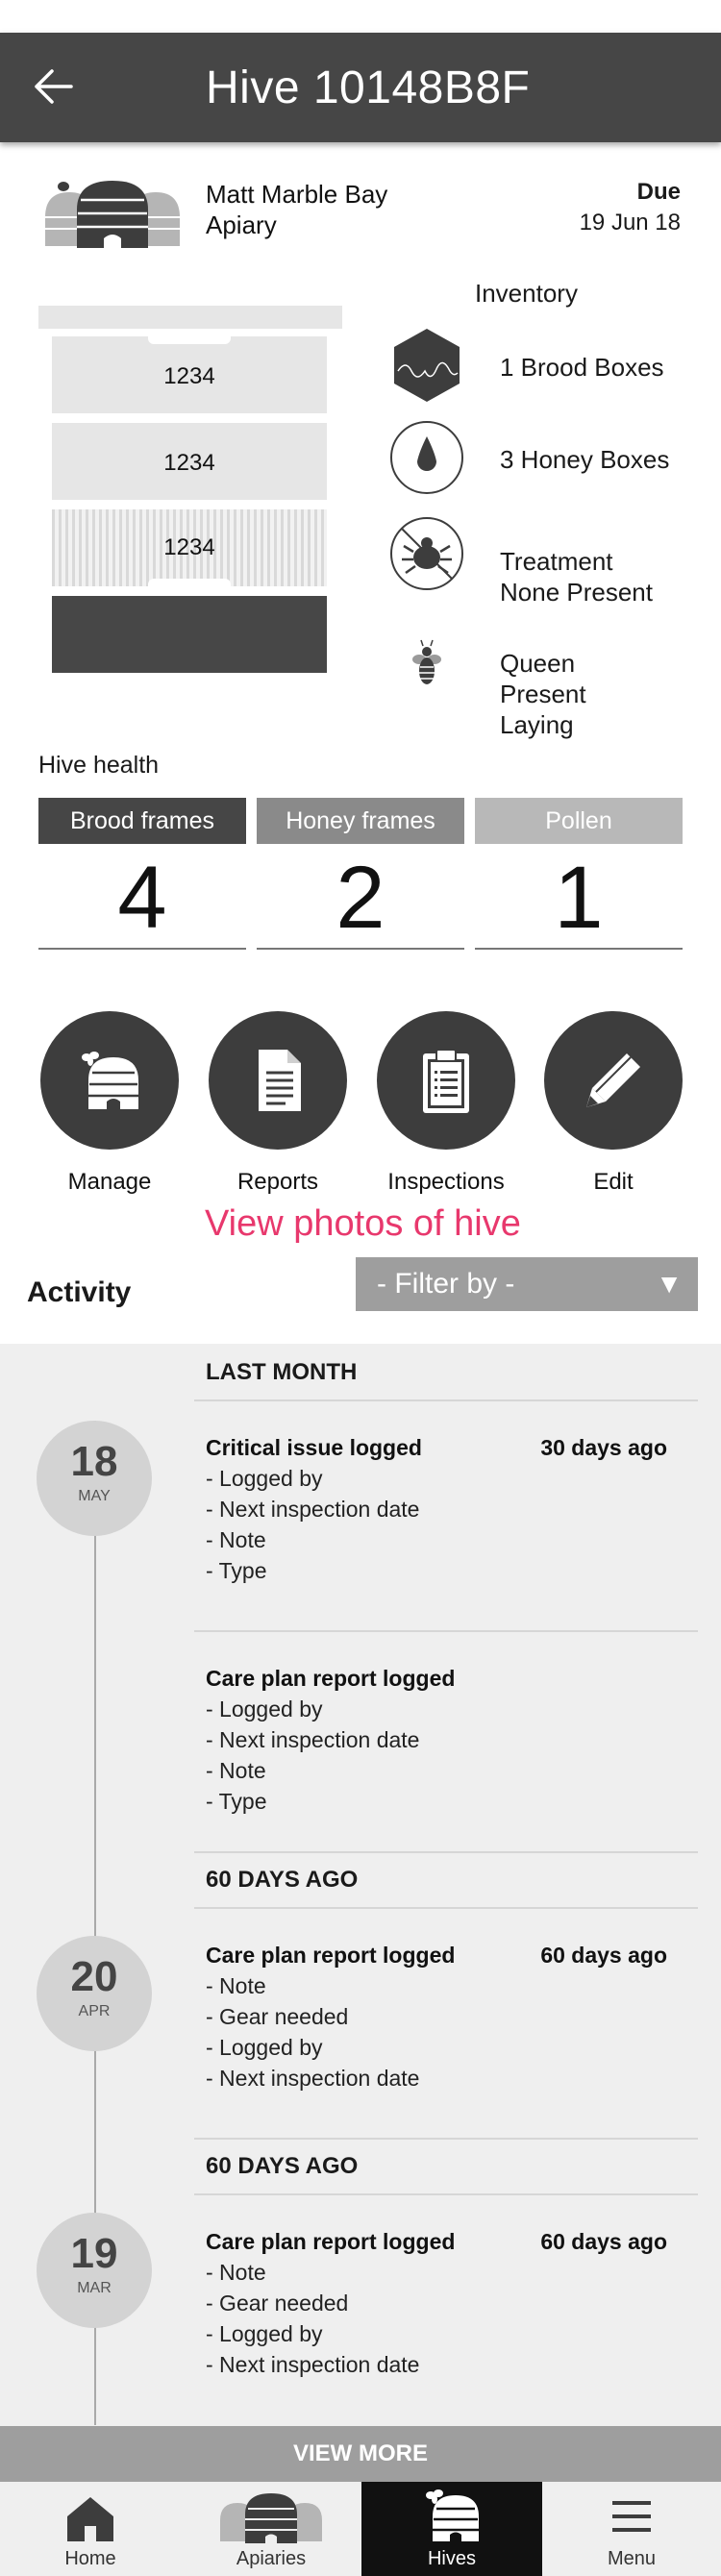  I want to click on manage-label: Manage, so click(110, 1182).